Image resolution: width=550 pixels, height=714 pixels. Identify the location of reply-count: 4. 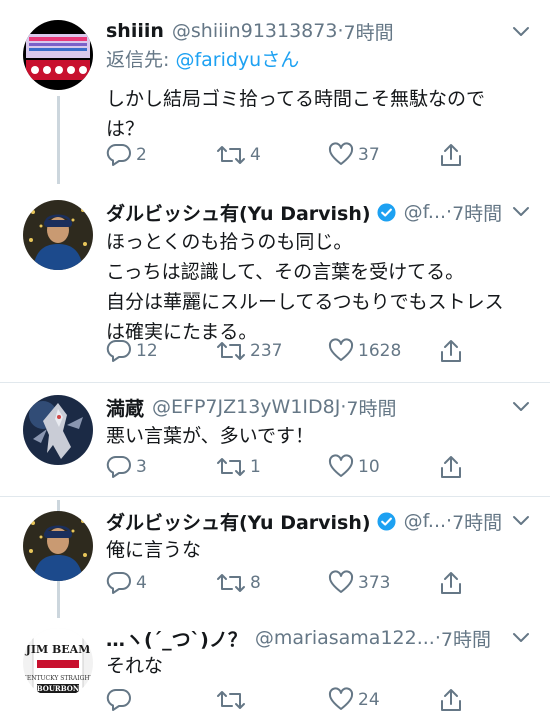
(141, 583).